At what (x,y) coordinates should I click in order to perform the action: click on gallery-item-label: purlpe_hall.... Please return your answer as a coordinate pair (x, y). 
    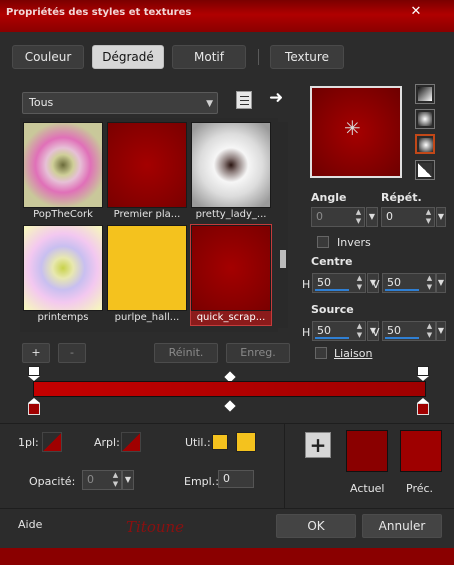
    Looking at the image, I should click on (147, 317).